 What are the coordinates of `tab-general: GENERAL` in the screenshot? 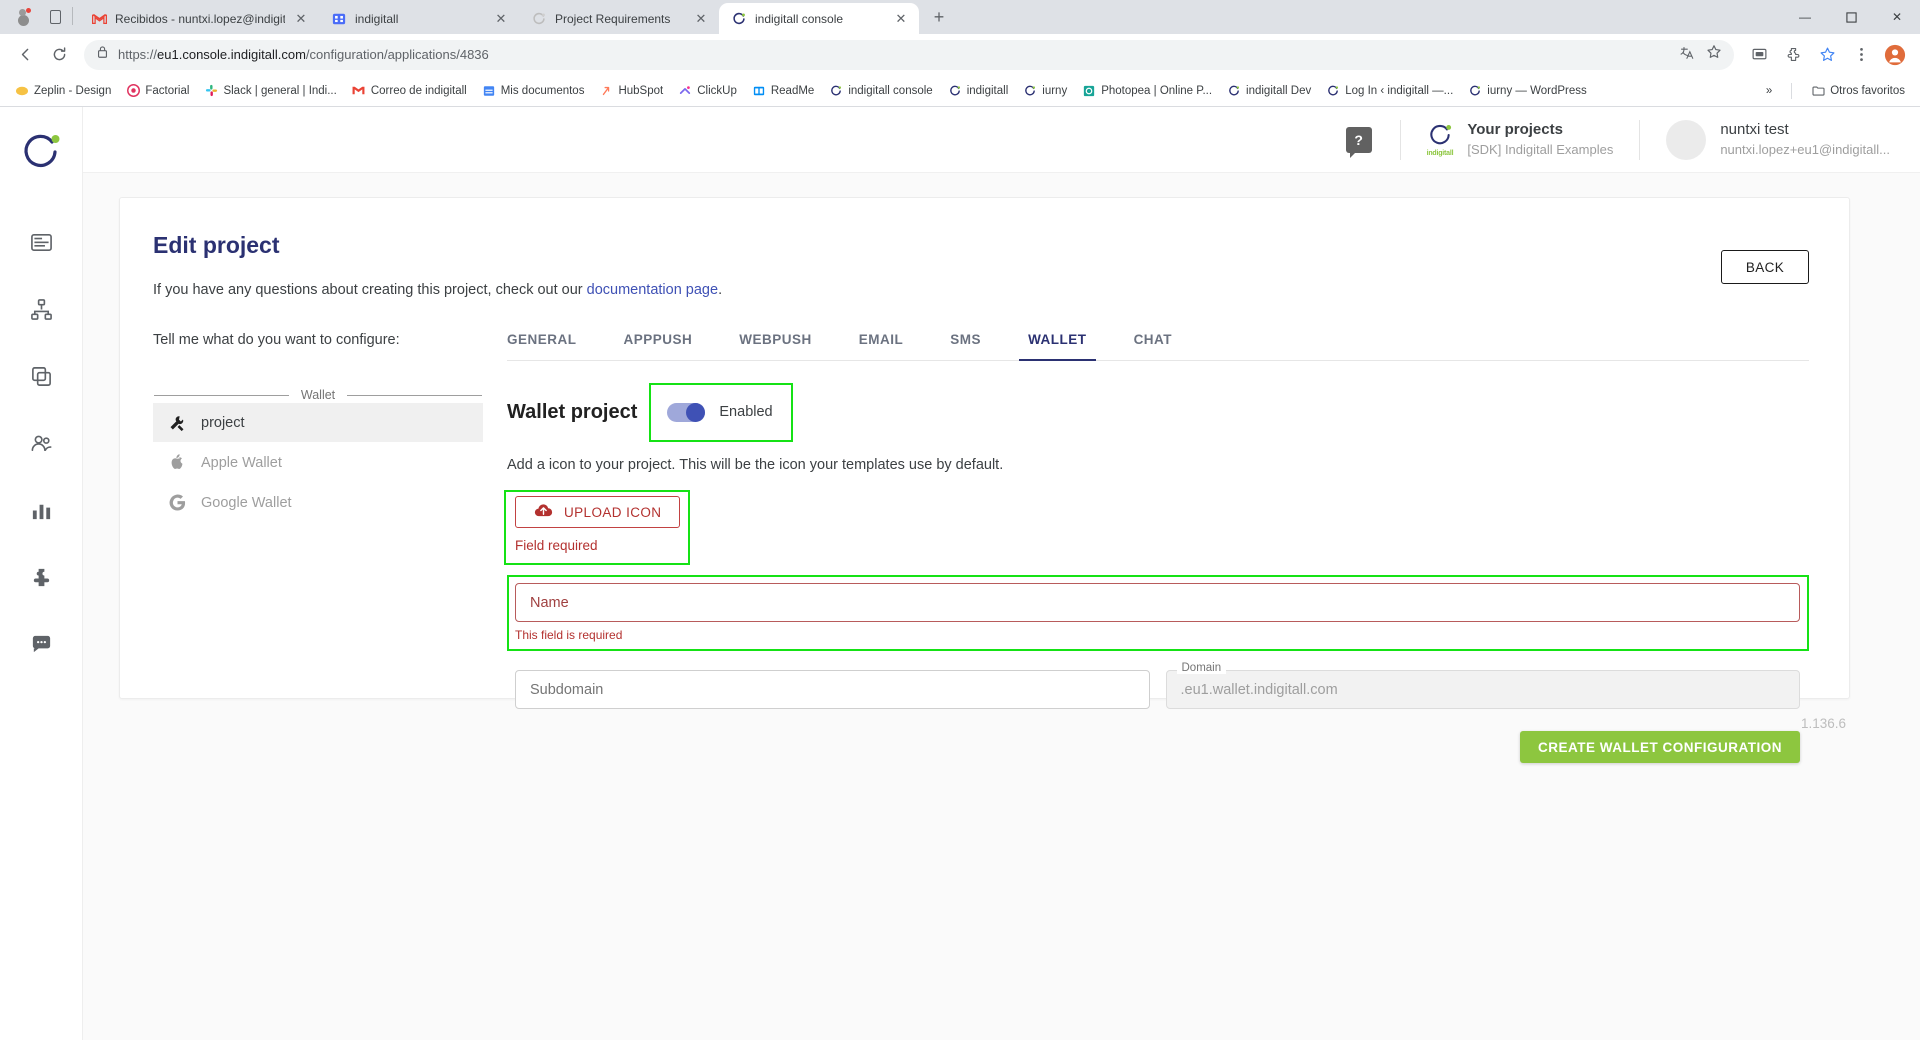 It's located at (542, 346).